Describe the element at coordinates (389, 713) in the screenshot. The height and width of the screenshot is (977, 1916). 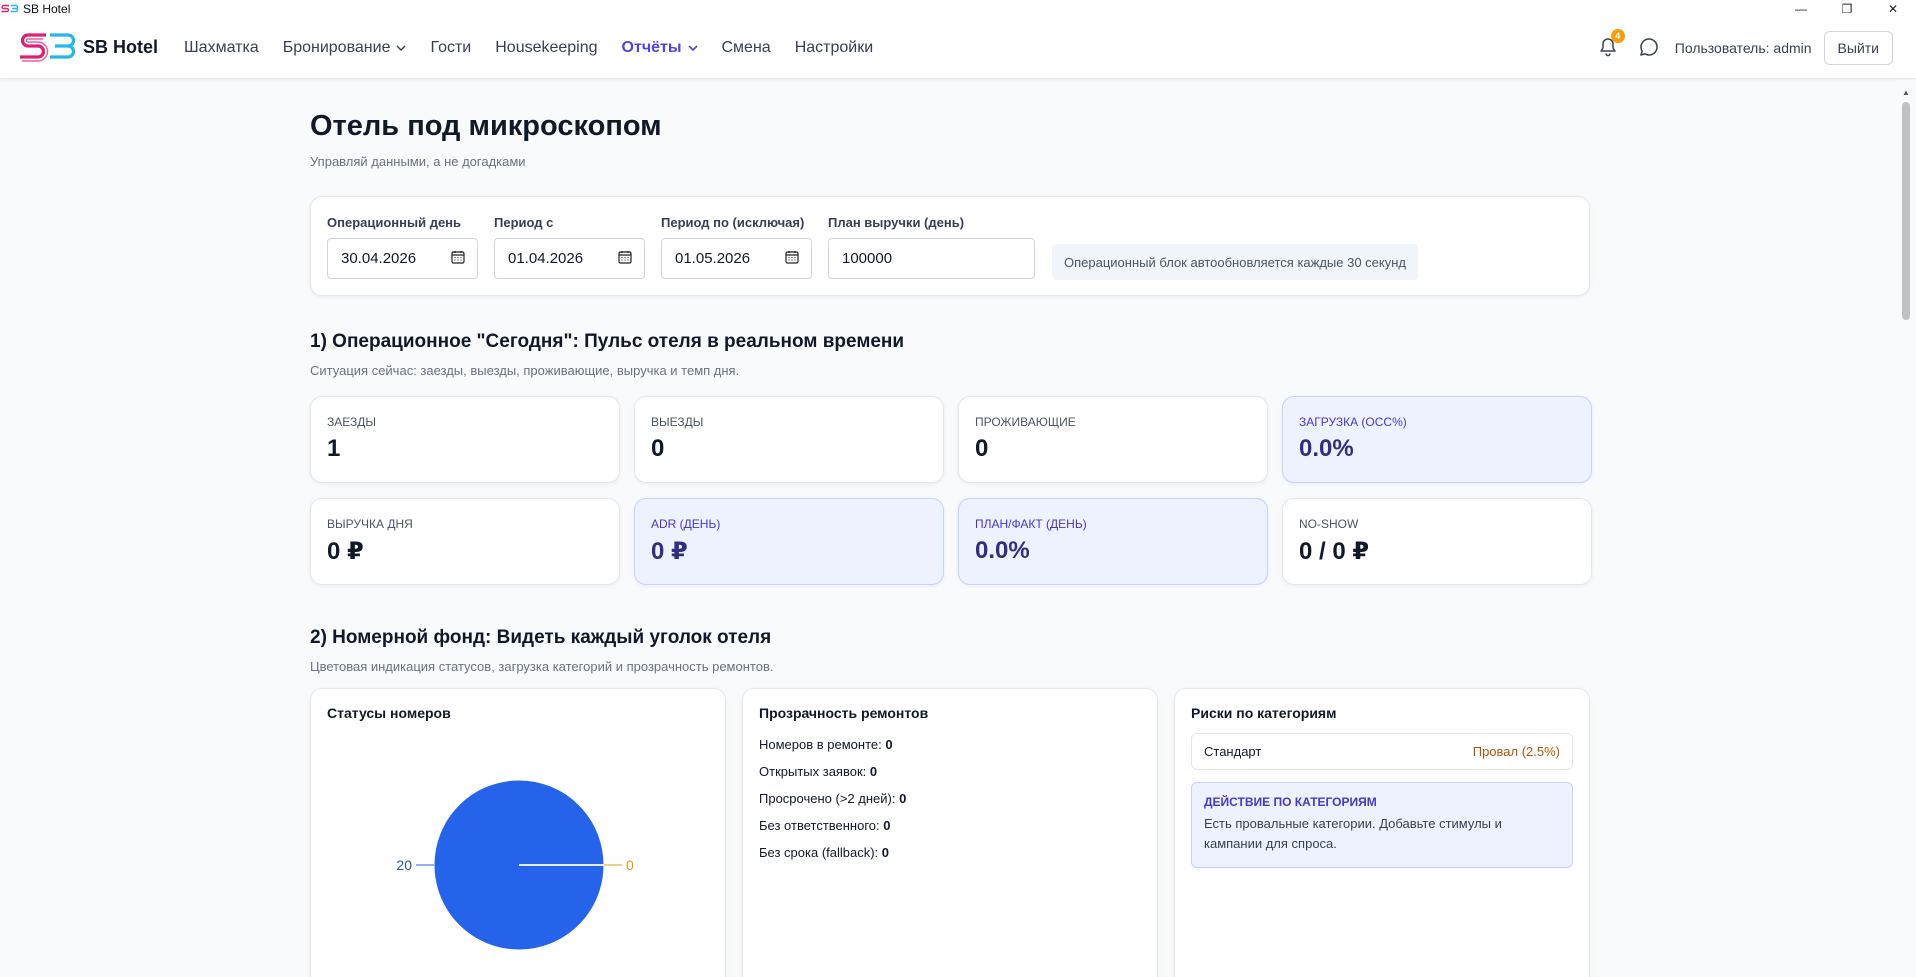
I see `room-status-title: Статусы номеров` at that location.